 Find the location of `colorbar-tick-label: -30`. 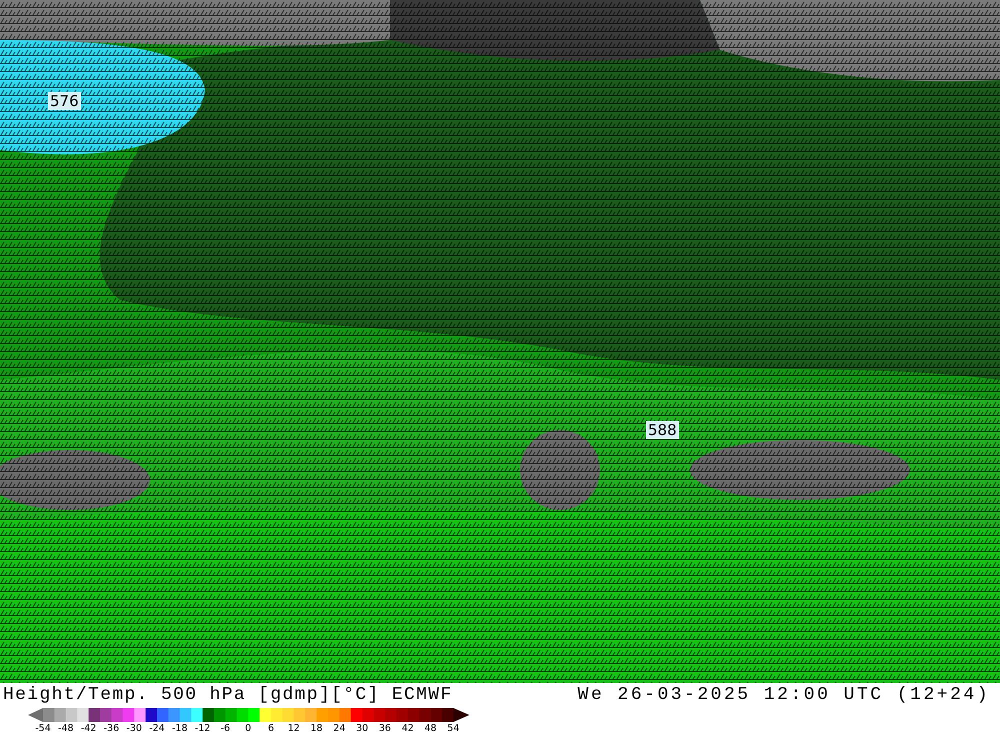

colorbar-tick-label: -30 is located at coordinates (134, 728).